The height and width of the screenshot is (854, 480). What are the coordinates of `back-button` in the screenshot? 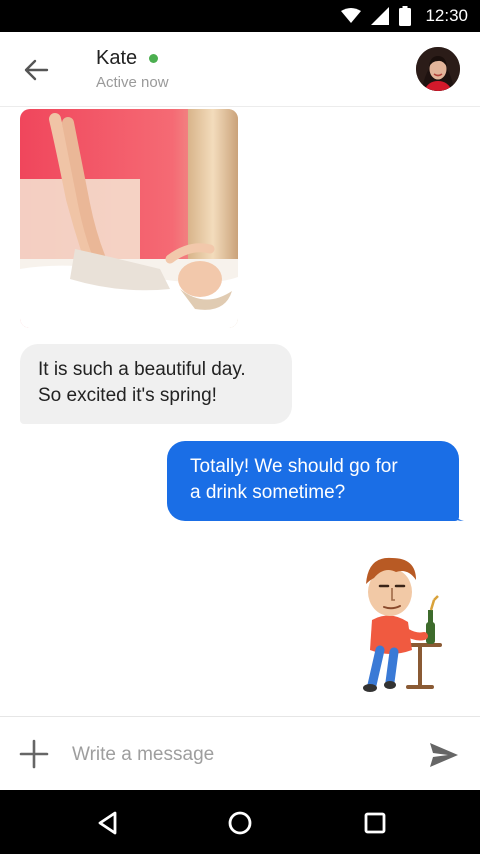 It's located at (36, 70).